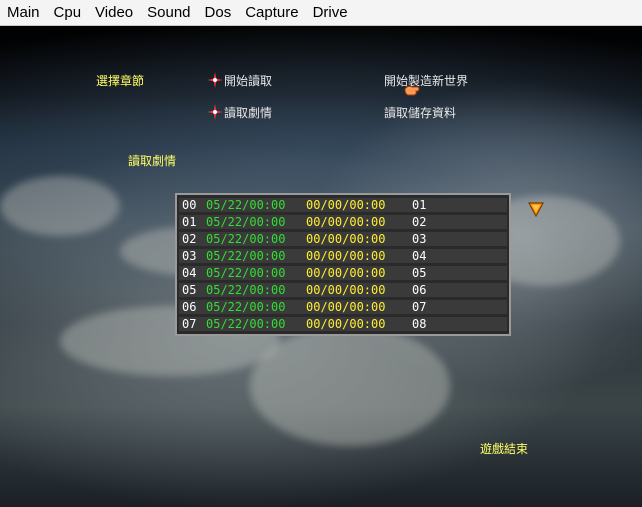  I want to click on slot-number: 07, so click(458, 307).